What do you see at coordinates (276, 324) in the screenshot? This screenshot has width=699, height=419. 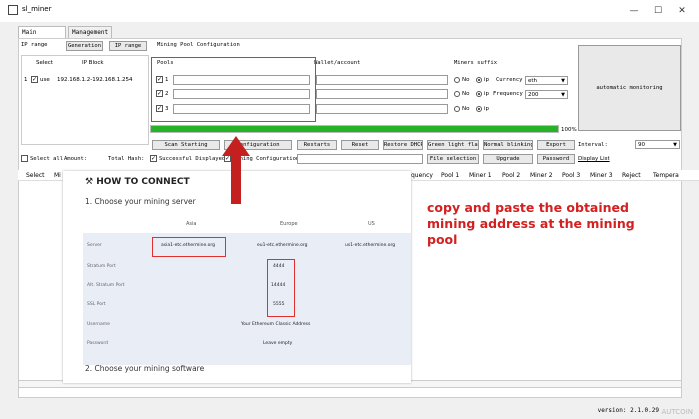 I see `username-value: Your Ethereum Classic Address` at bounding box center [276, 324].